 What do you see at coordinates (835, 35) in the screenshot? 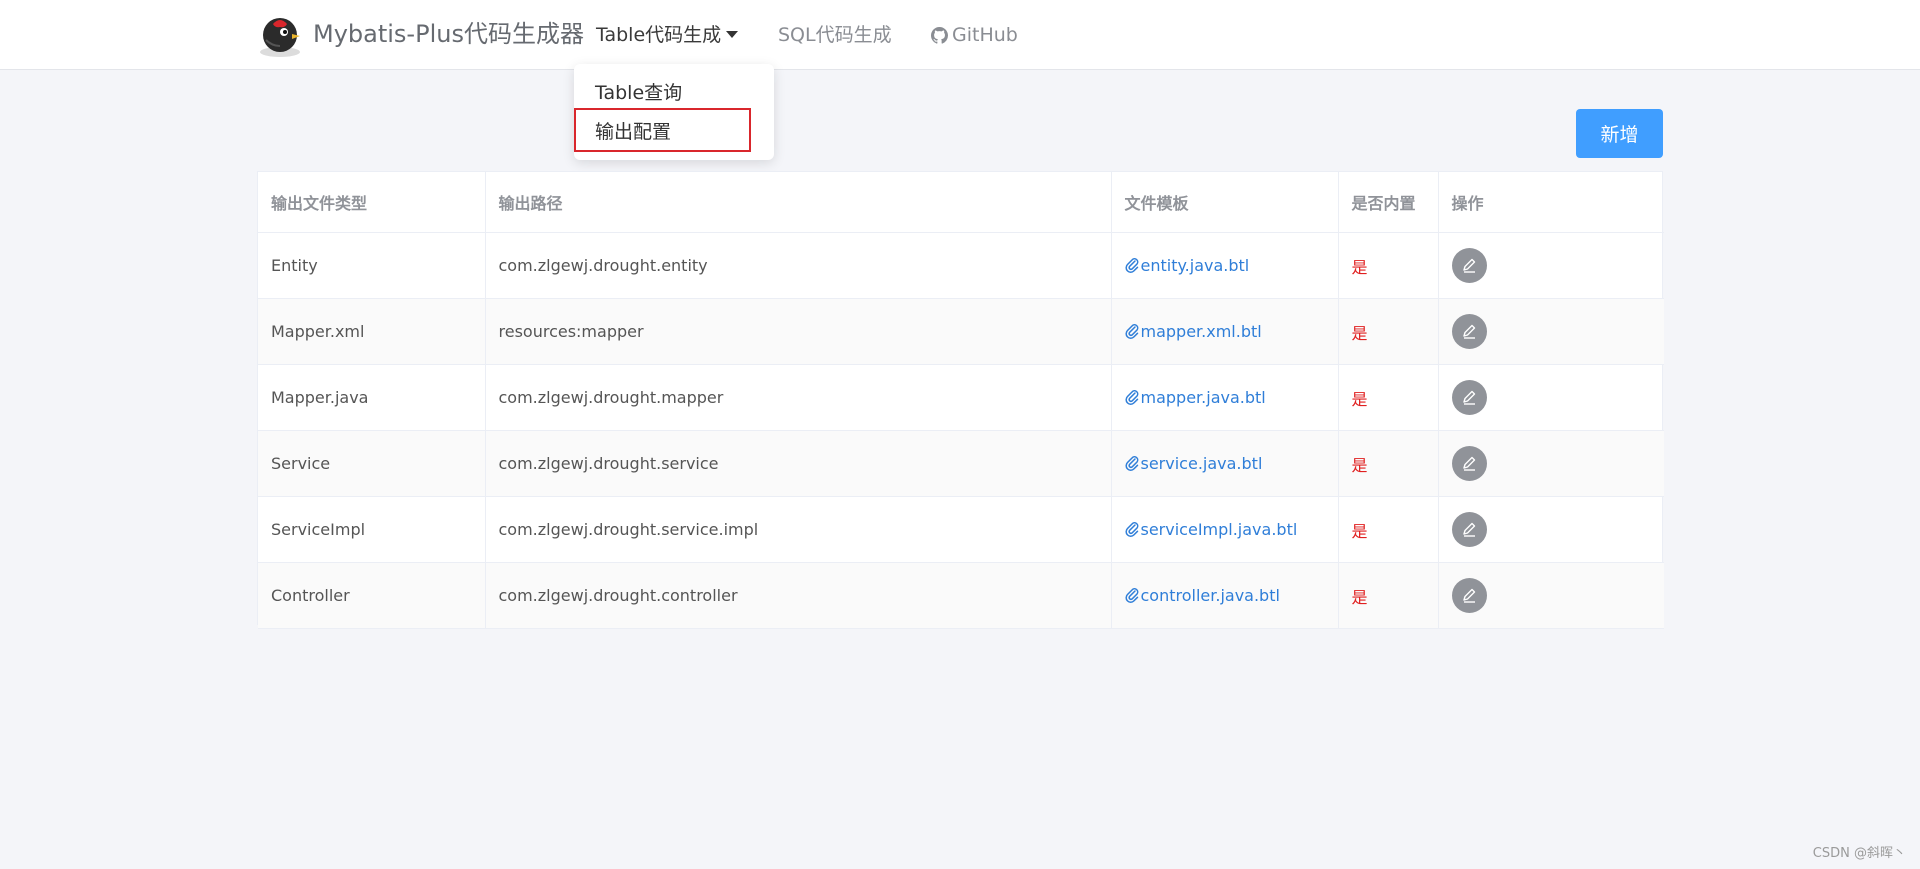
I see `nav-sql-codegen: SQL代码生成` at bounding box center [835, 35].